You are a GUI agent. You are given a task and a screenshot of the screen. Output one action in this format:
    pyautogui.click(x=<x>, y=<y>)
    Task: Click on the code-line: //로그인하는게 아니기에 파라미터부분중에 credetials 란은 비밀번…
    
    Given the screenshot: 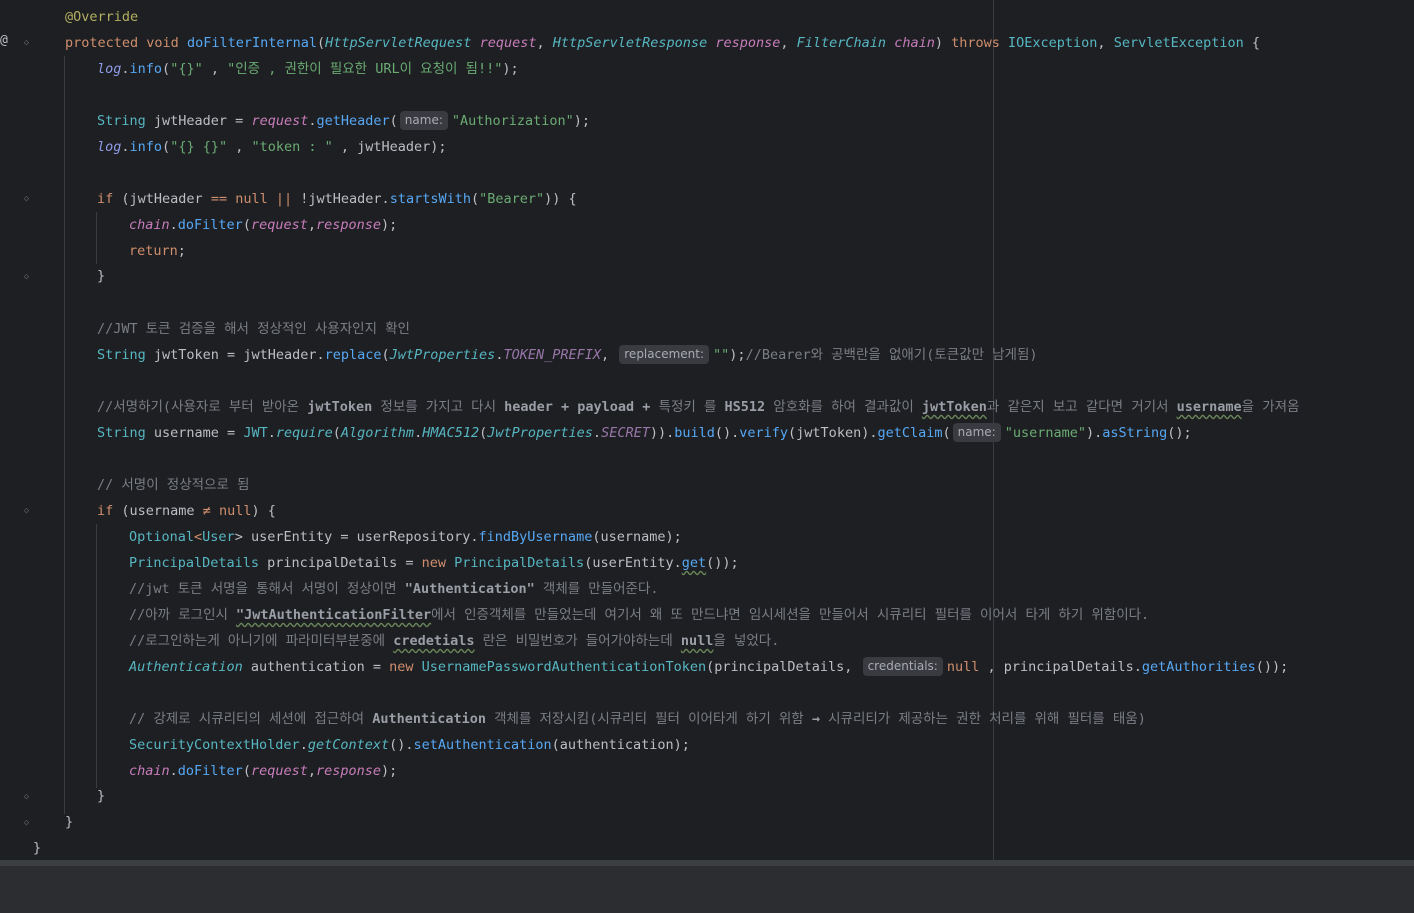 What is the action you would take?
    pyautogui.click(x=707, y=641)
    